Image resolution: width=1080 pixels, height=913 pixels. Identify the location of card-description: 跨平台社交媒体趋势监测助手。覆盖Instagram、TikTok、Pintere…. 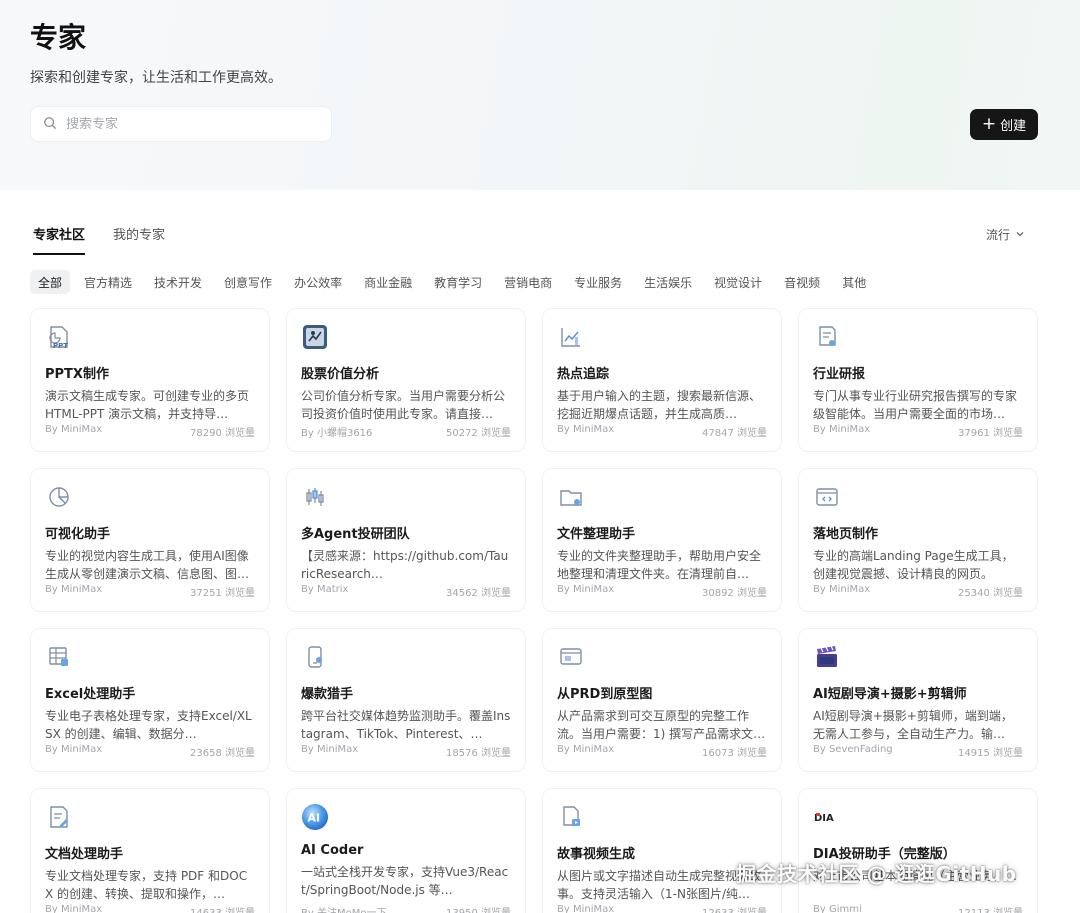
(406, 725).